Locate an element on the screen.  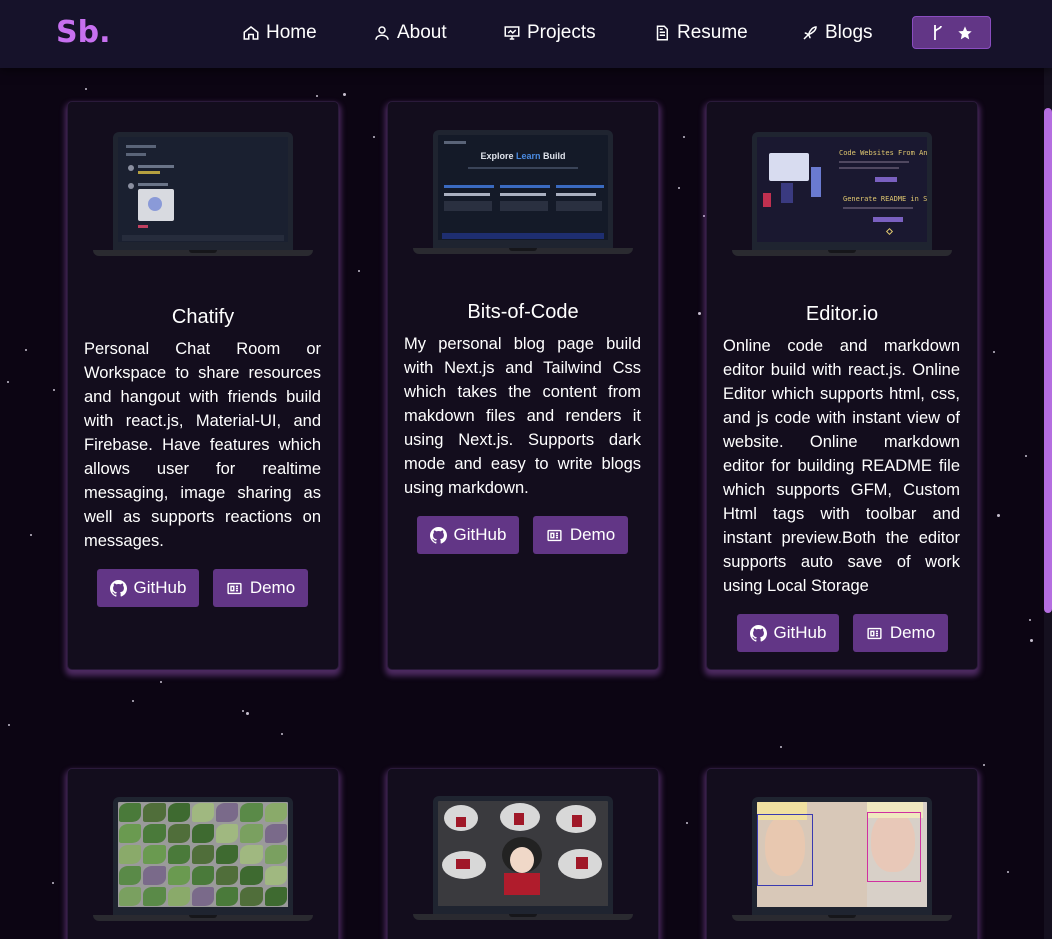
project-title: Bits-of-Code is located at coordinates (523, 312).